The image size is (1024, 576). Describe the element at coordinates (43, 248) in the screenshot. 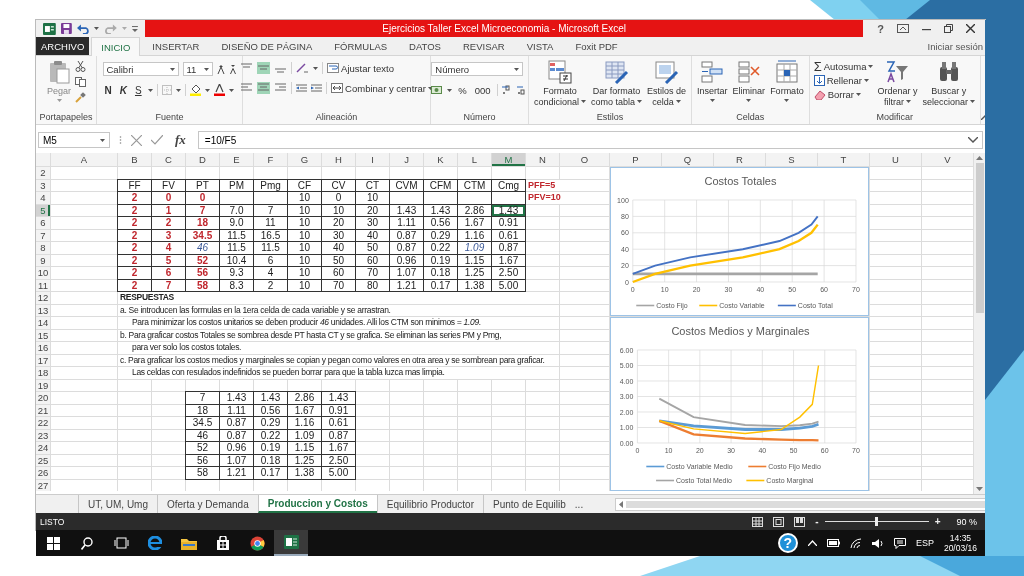

I see `row-header: 8` at that location.